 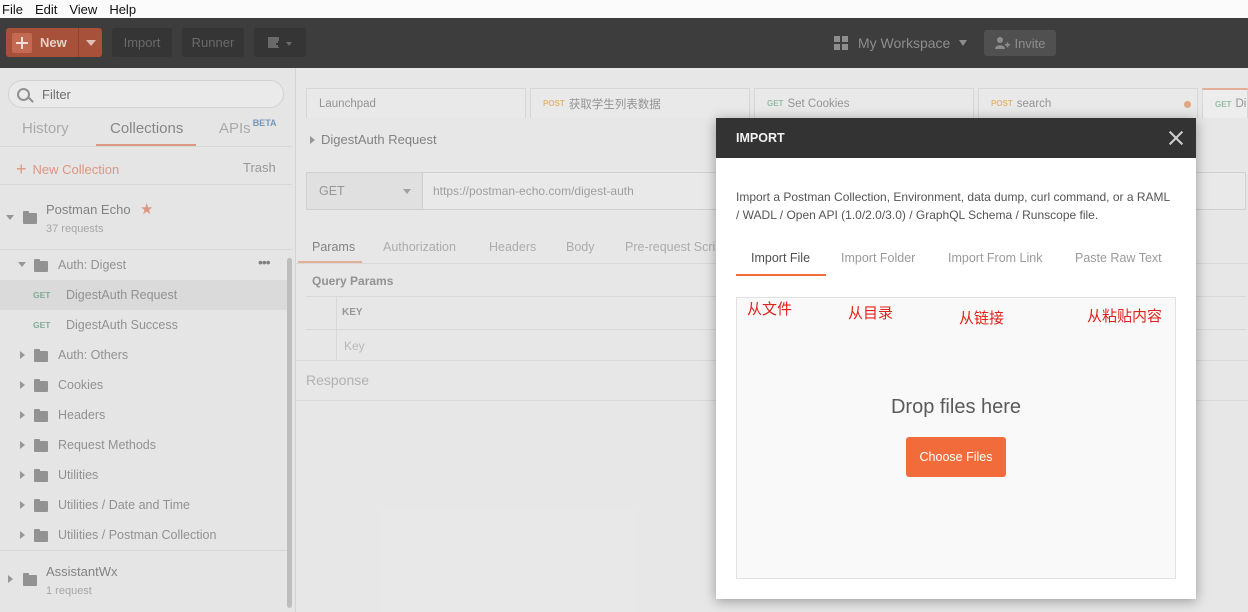 What do you see at coordinates (213, 42) in the screenshot?
I see `runner-button: Runner` at bounding box center [213, 42].